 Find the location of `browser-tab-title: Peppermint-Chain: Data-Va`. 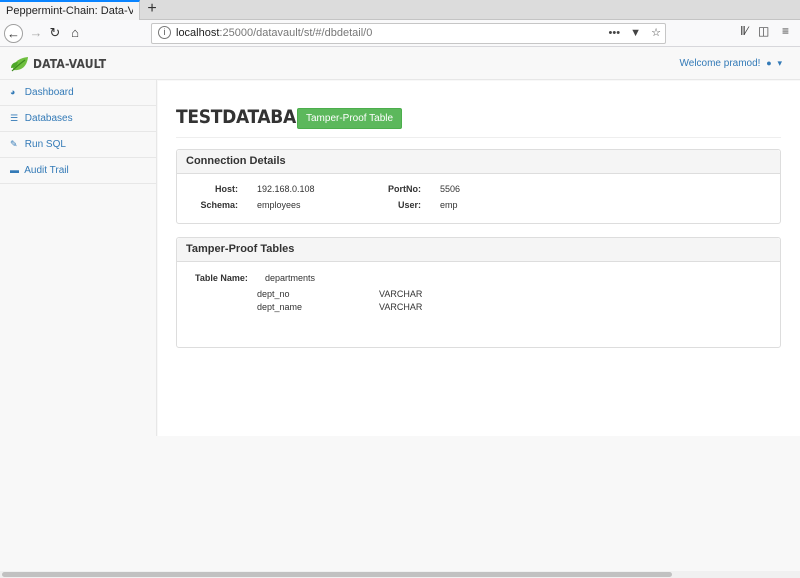

browser-tab-title: Peppermint-Chain: Data-Va is located at coordinates (69, 11).